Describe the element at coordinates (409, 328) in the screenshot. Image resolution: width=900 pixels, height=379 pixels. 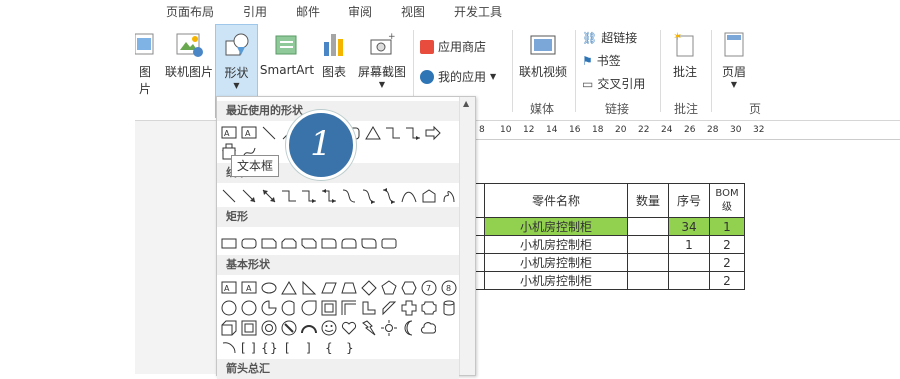
I see `moon-shape-icon` at that location.